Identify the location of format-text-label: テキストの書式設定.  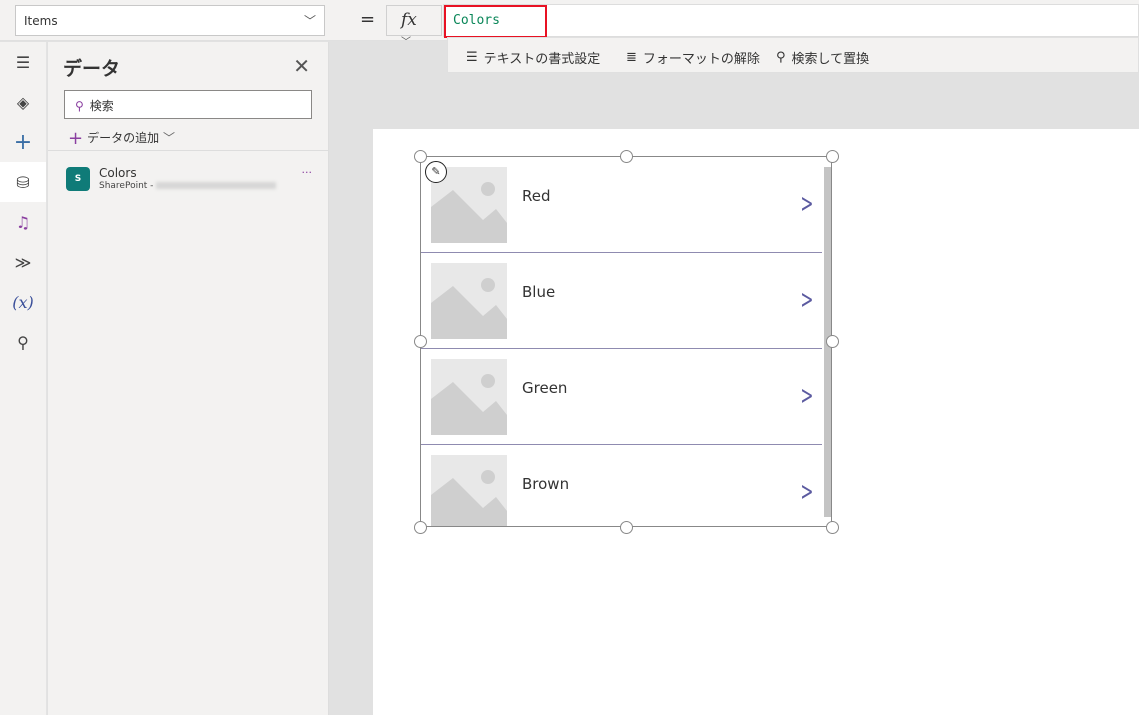
(542, 59).